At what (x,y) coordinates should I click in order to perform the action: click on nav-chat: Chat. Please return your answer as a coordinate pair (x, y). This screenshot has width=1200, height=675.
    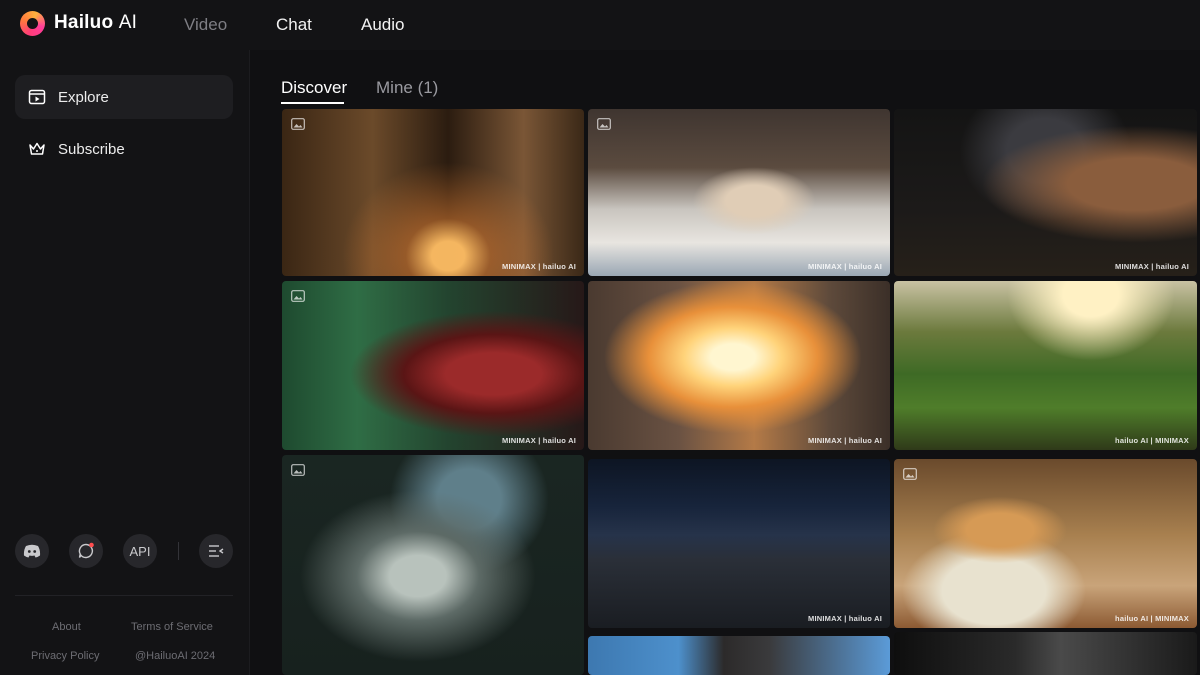
    Looking at the image, I should click on (294, 25).